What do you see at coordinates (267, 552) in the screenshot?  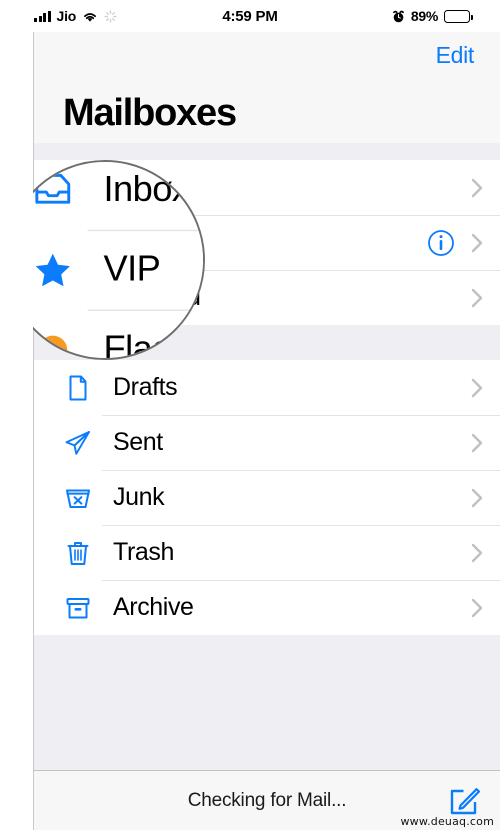 I see `mailbox-row-trash: Trash` at bounding box center [267, 552].